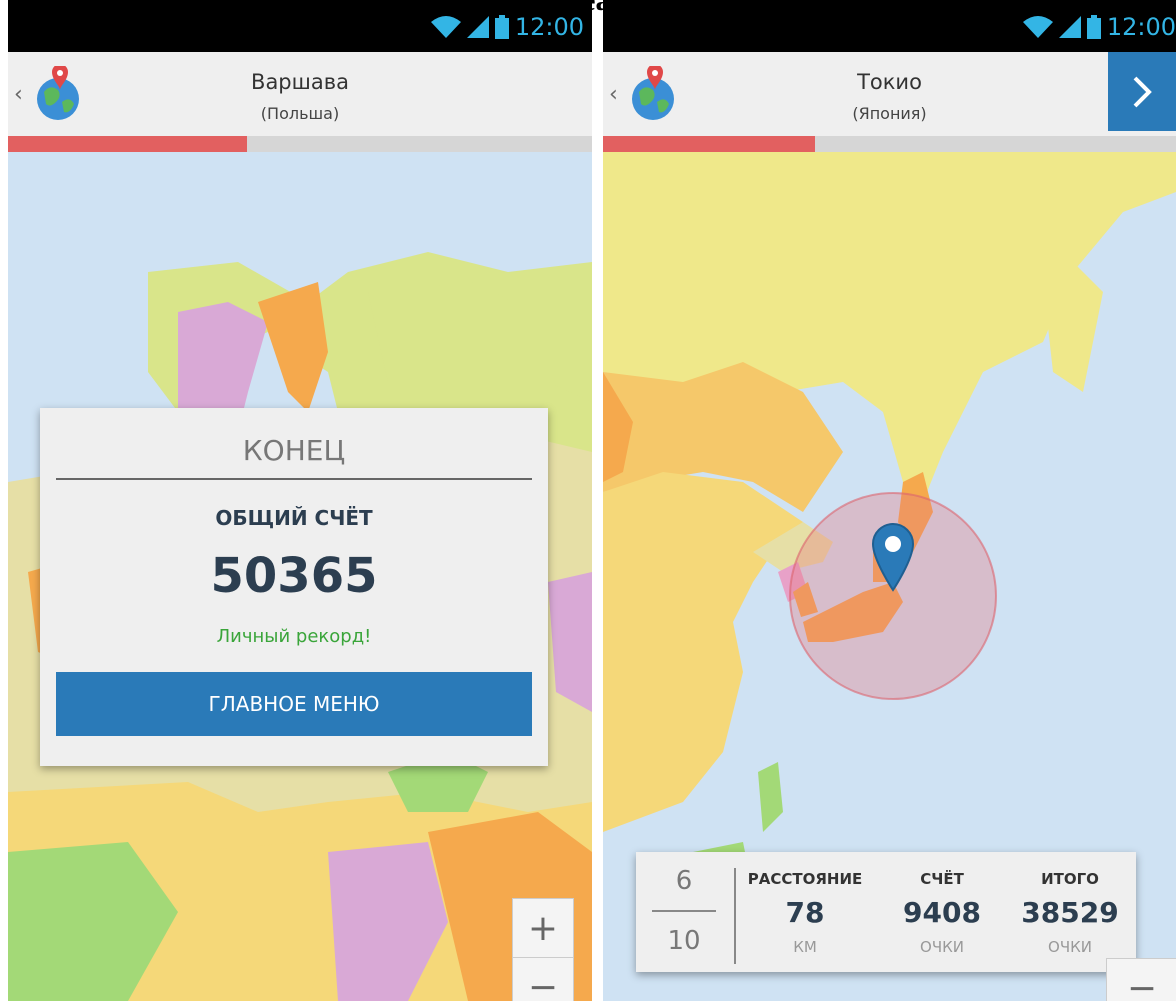 This screenshot has height=1001, width=1176. I want to click on dialog-title: КОНЕЦ, so click(294, 450).